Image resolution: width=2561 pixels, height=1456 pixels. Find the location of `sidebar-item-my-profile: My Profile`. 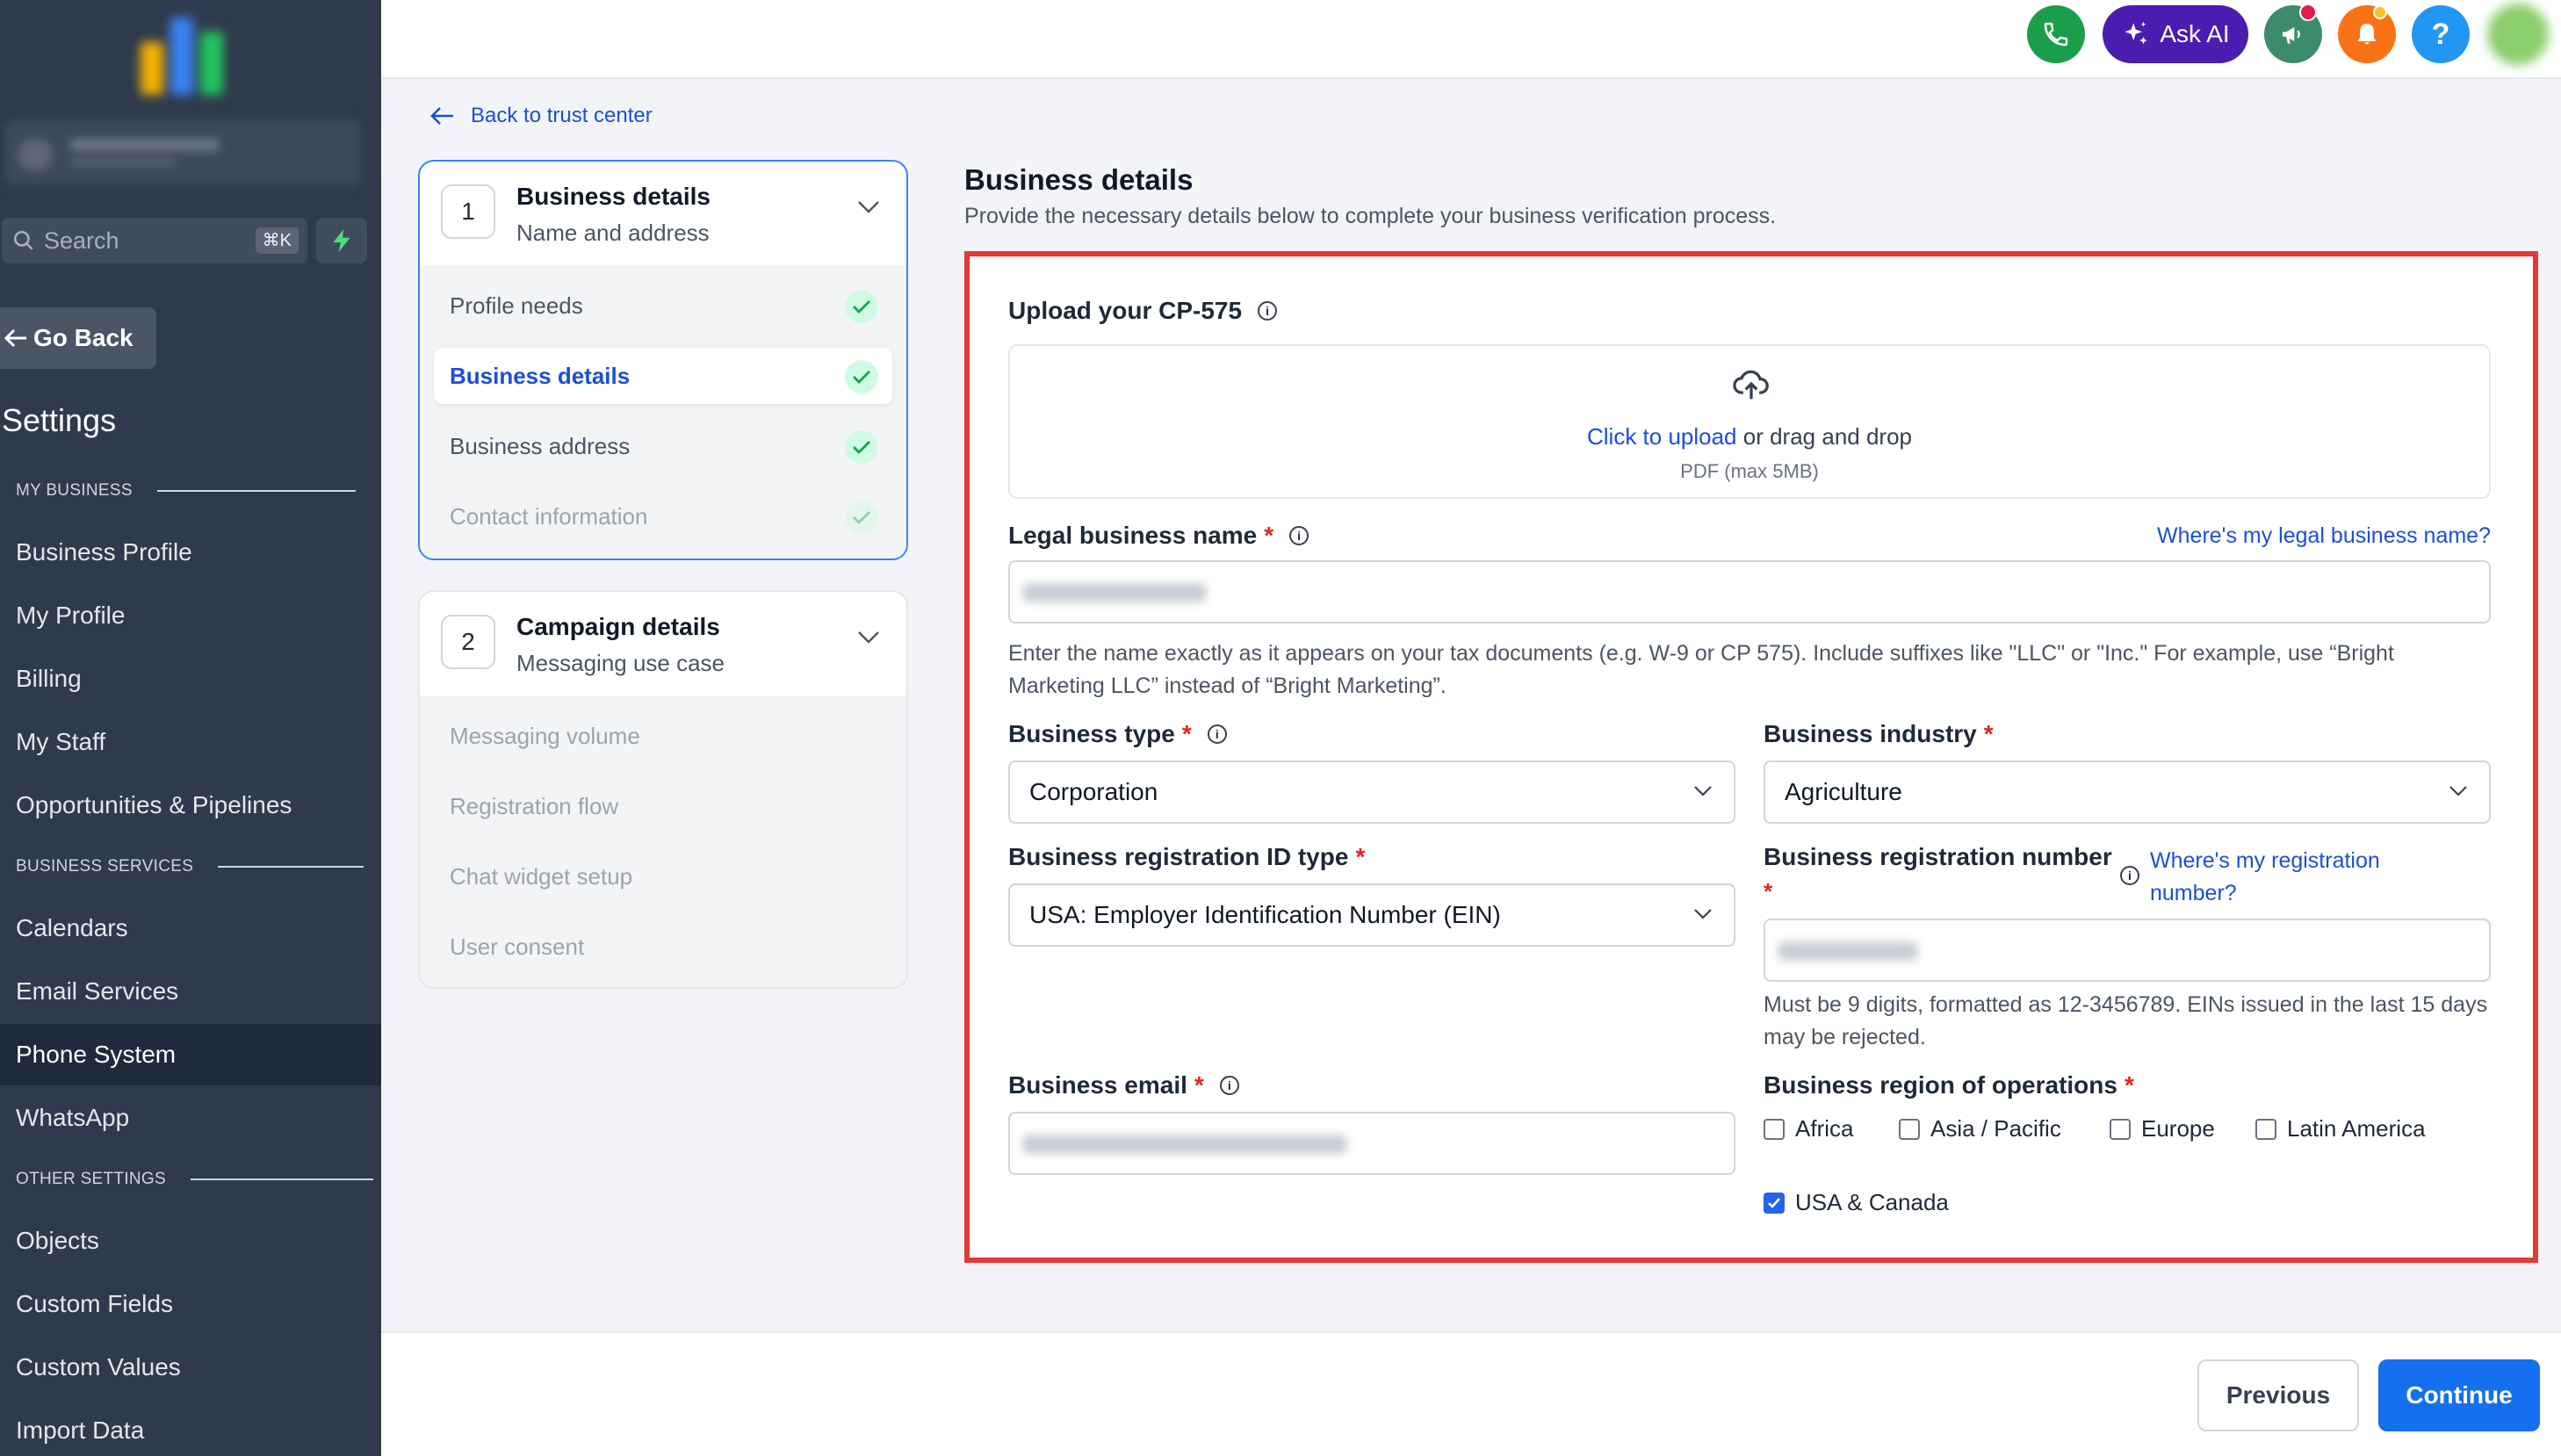

sidebar-item-my-profile: My Profile is located at coordinates (190, 615).